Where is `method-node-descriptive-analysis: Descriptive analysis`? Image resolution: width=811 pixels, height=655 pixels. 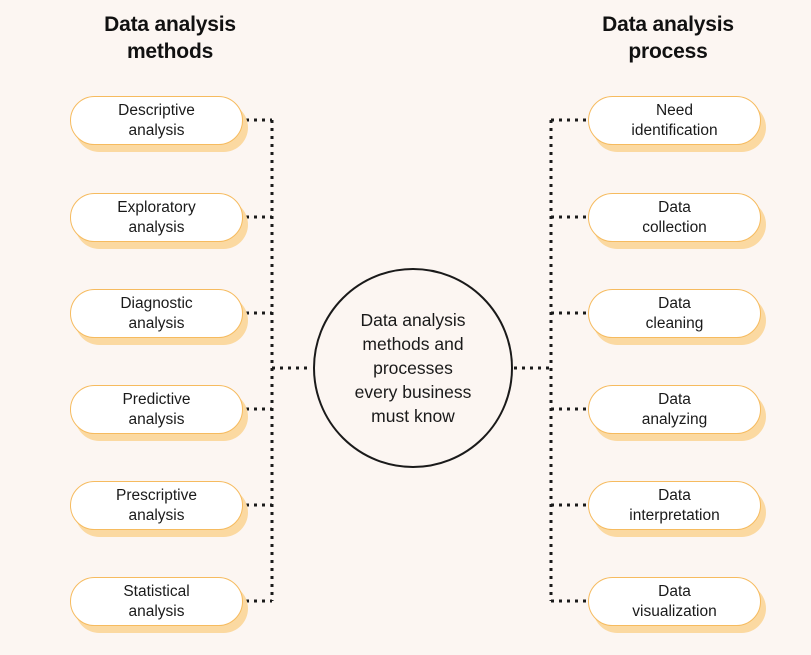
method-node-descriptive-analysis: Descriptive analysis is located at coordinates (156, 120).